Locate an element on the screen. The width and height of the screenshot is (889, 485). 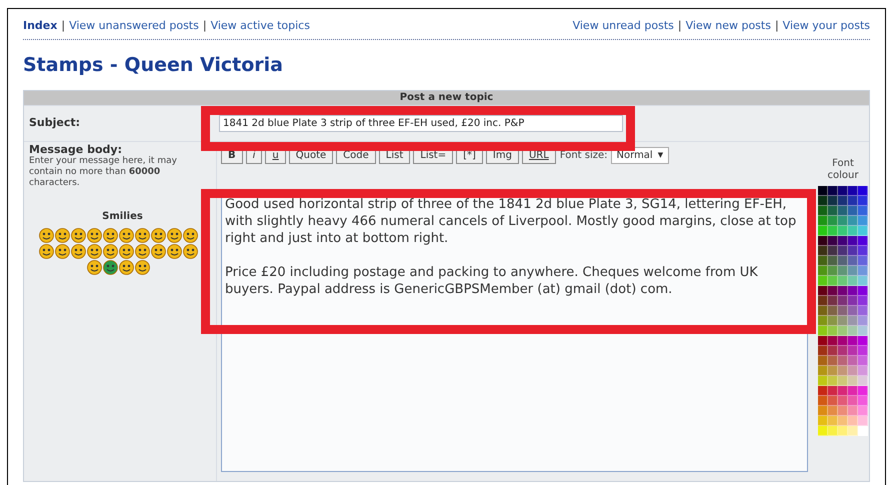
message-body-hint: Enter your message here, it may contain no more than 60000 characters. is located at coordinates (103, 172).